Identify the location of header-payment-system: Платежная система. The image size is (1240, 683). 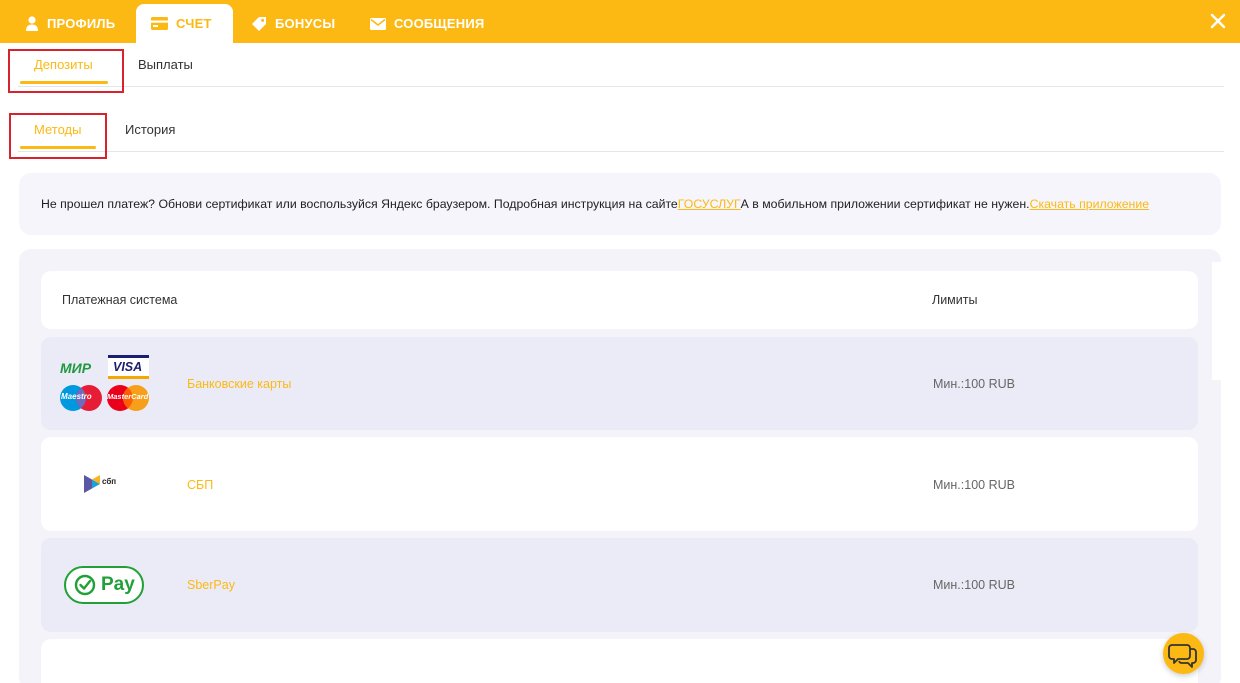
(120, 300).